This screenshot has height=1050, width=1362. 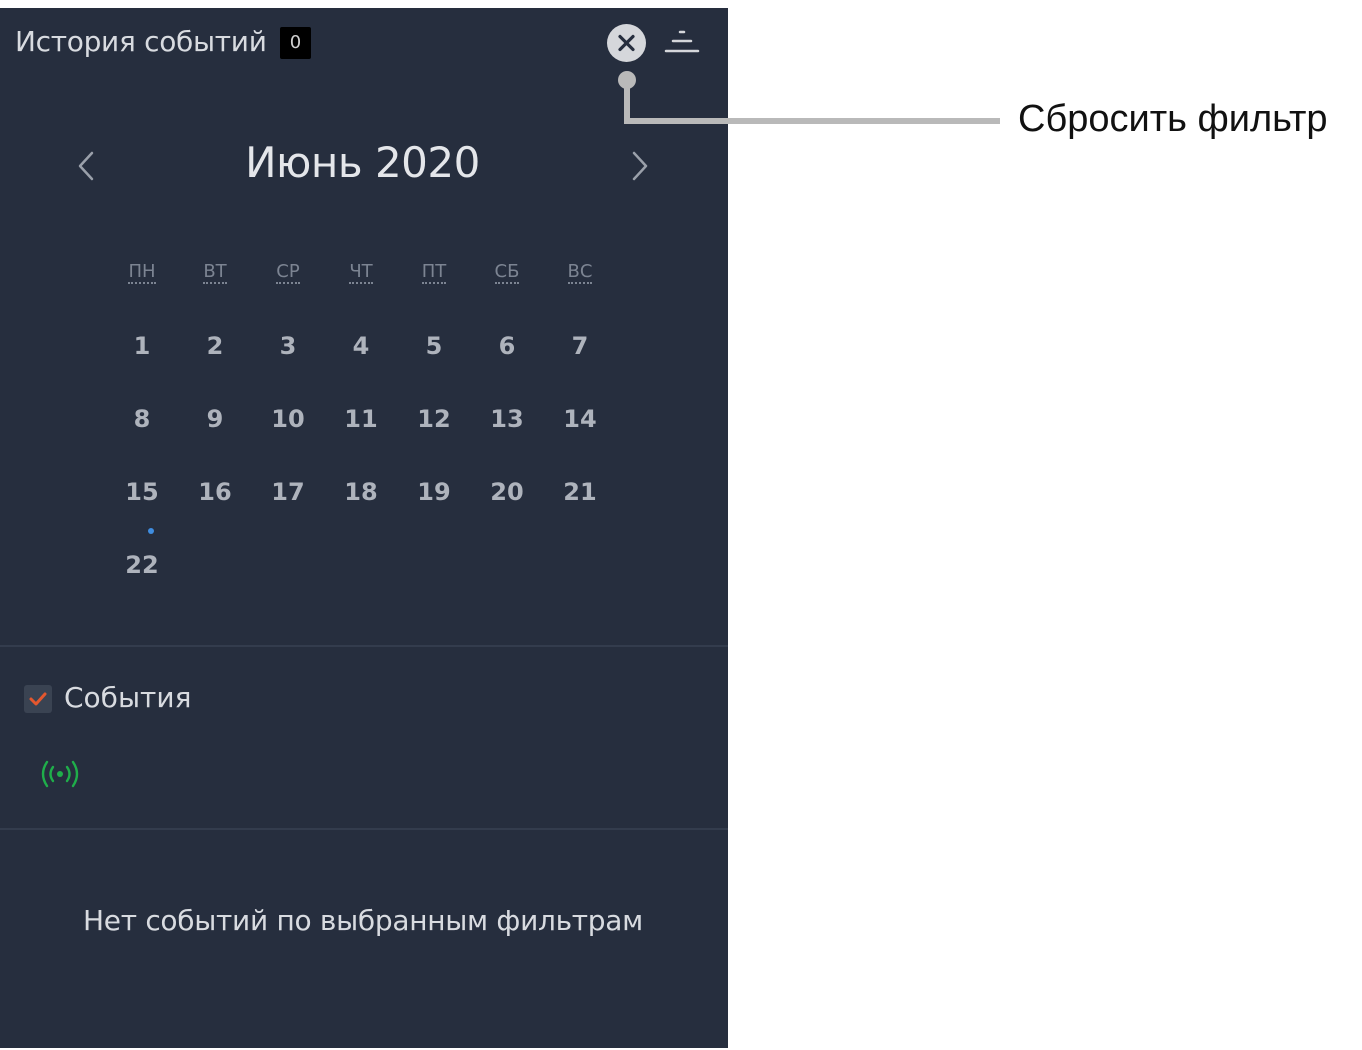 I want to click on calendar-day: 2, so click(x=215, y=346).